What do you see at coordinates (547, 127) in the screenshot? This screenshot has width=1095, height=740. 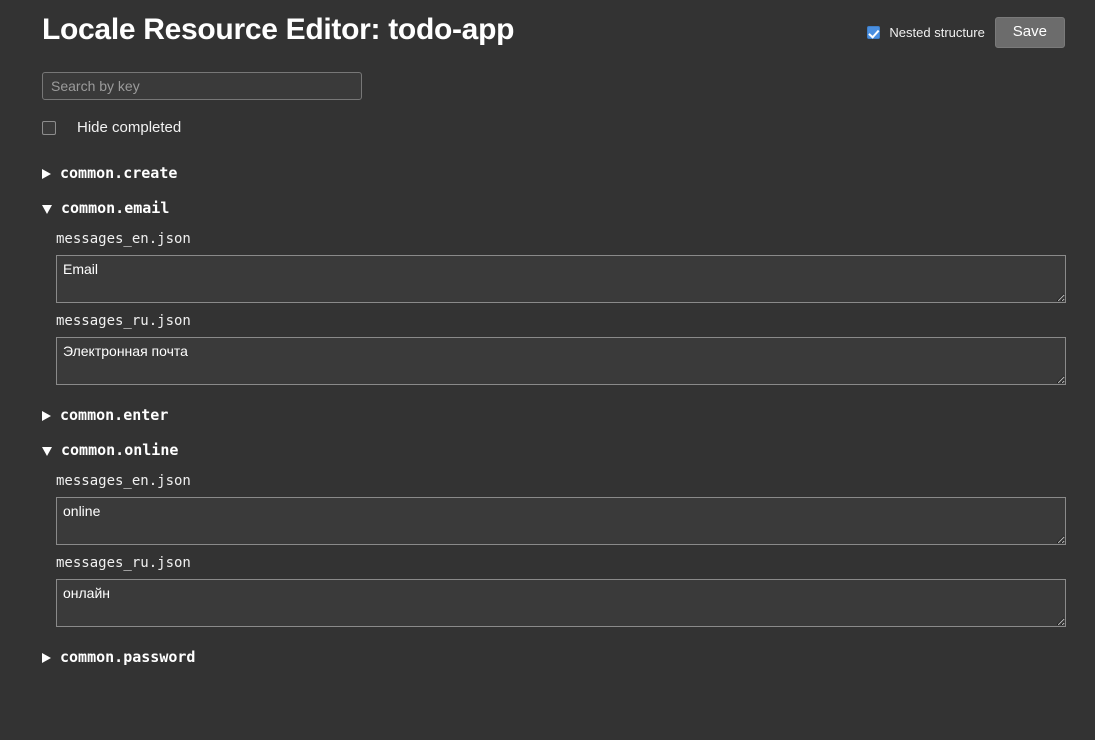 I see `hide-completed-toggle: Hide completed` at bounding box center [547, 127].